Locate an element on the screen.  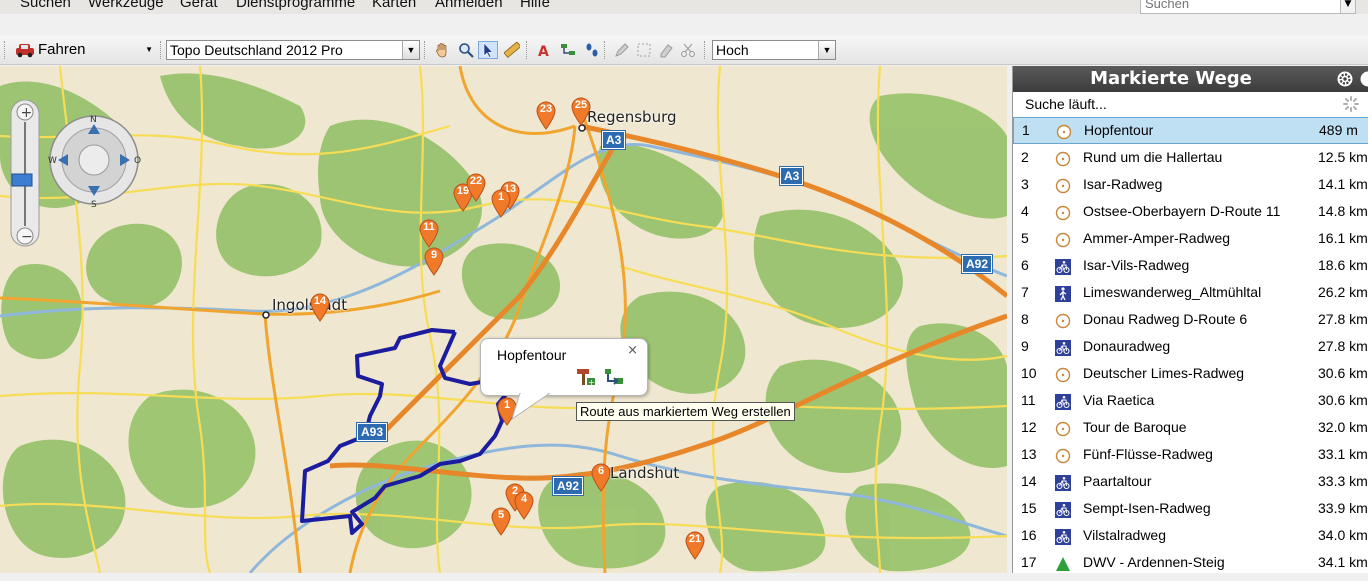
menu-werkzeuge: Werkzeuge is located at coordinates (126, 5).